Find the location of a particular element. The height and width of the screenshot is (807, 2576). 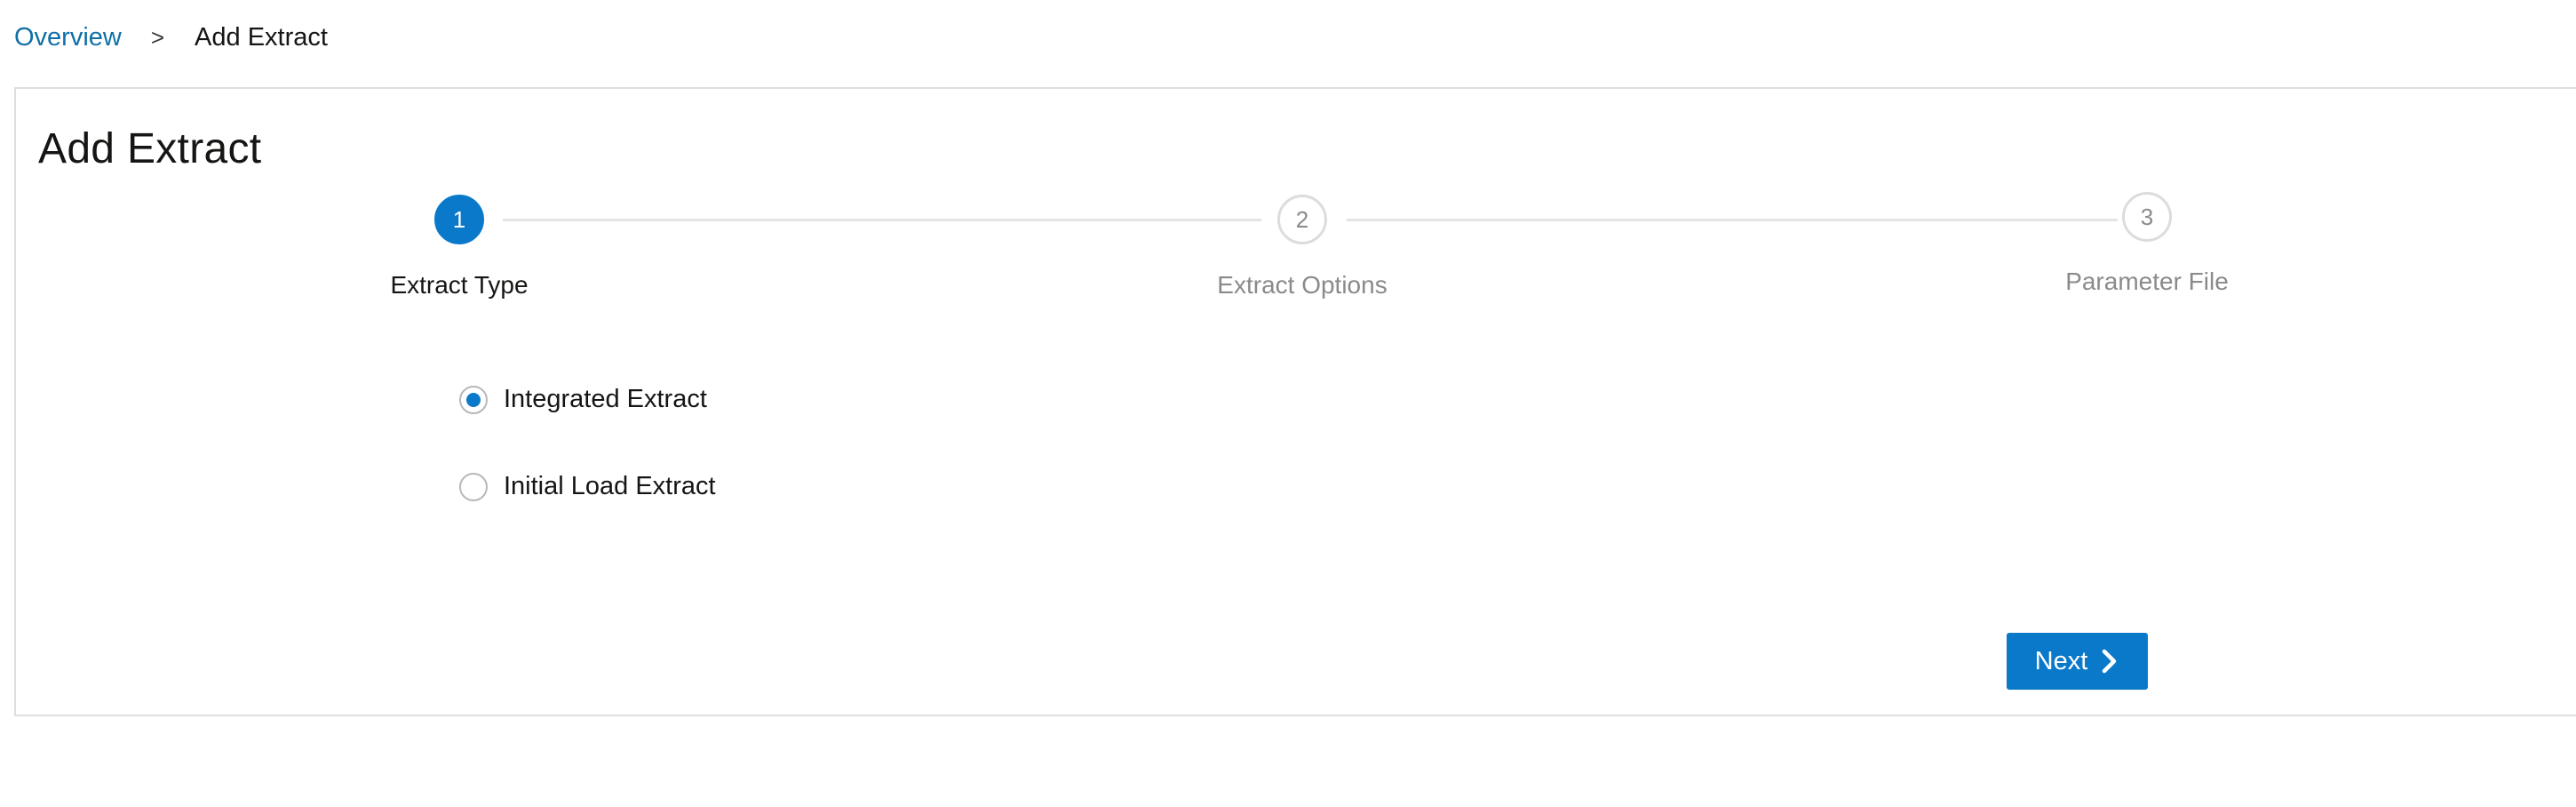

train-step-1-label: Extract Type is located at coordinates (459, 285).